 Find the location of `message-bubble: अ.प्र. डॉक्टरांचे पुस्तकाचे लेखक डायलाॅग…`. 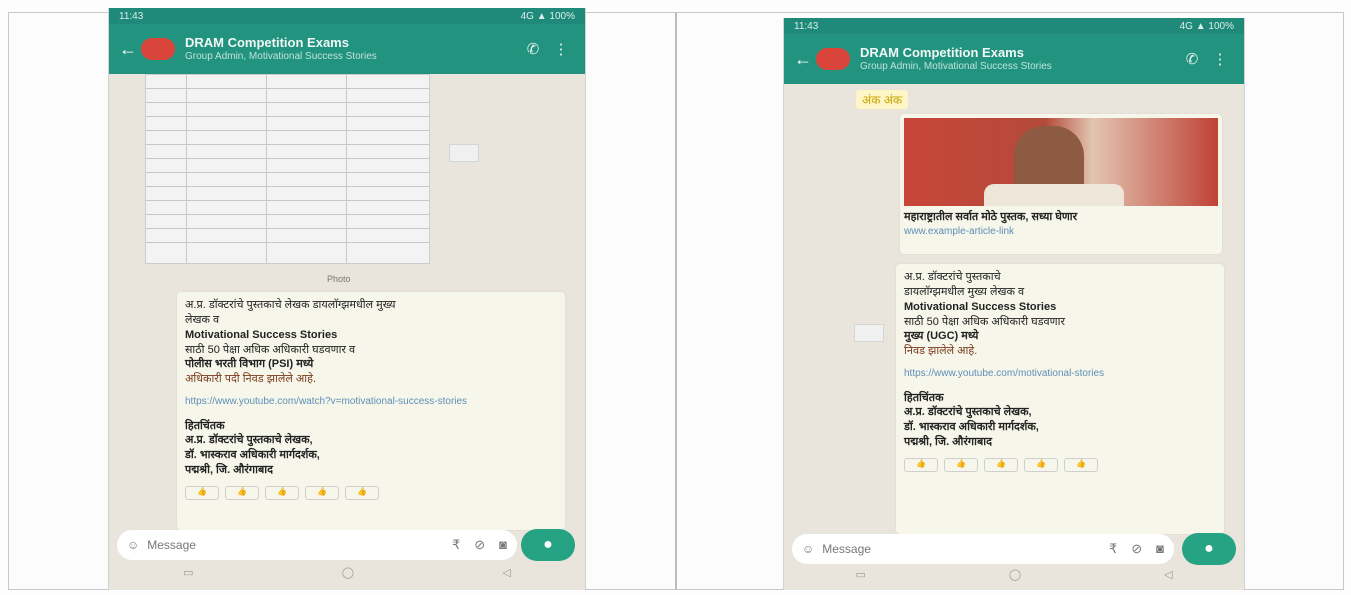

message-bubble: अ.प्र. डॉक्टरांचे पुस्तकाचे लेखक डायलाॅग… is located at coordinates (371, 411).